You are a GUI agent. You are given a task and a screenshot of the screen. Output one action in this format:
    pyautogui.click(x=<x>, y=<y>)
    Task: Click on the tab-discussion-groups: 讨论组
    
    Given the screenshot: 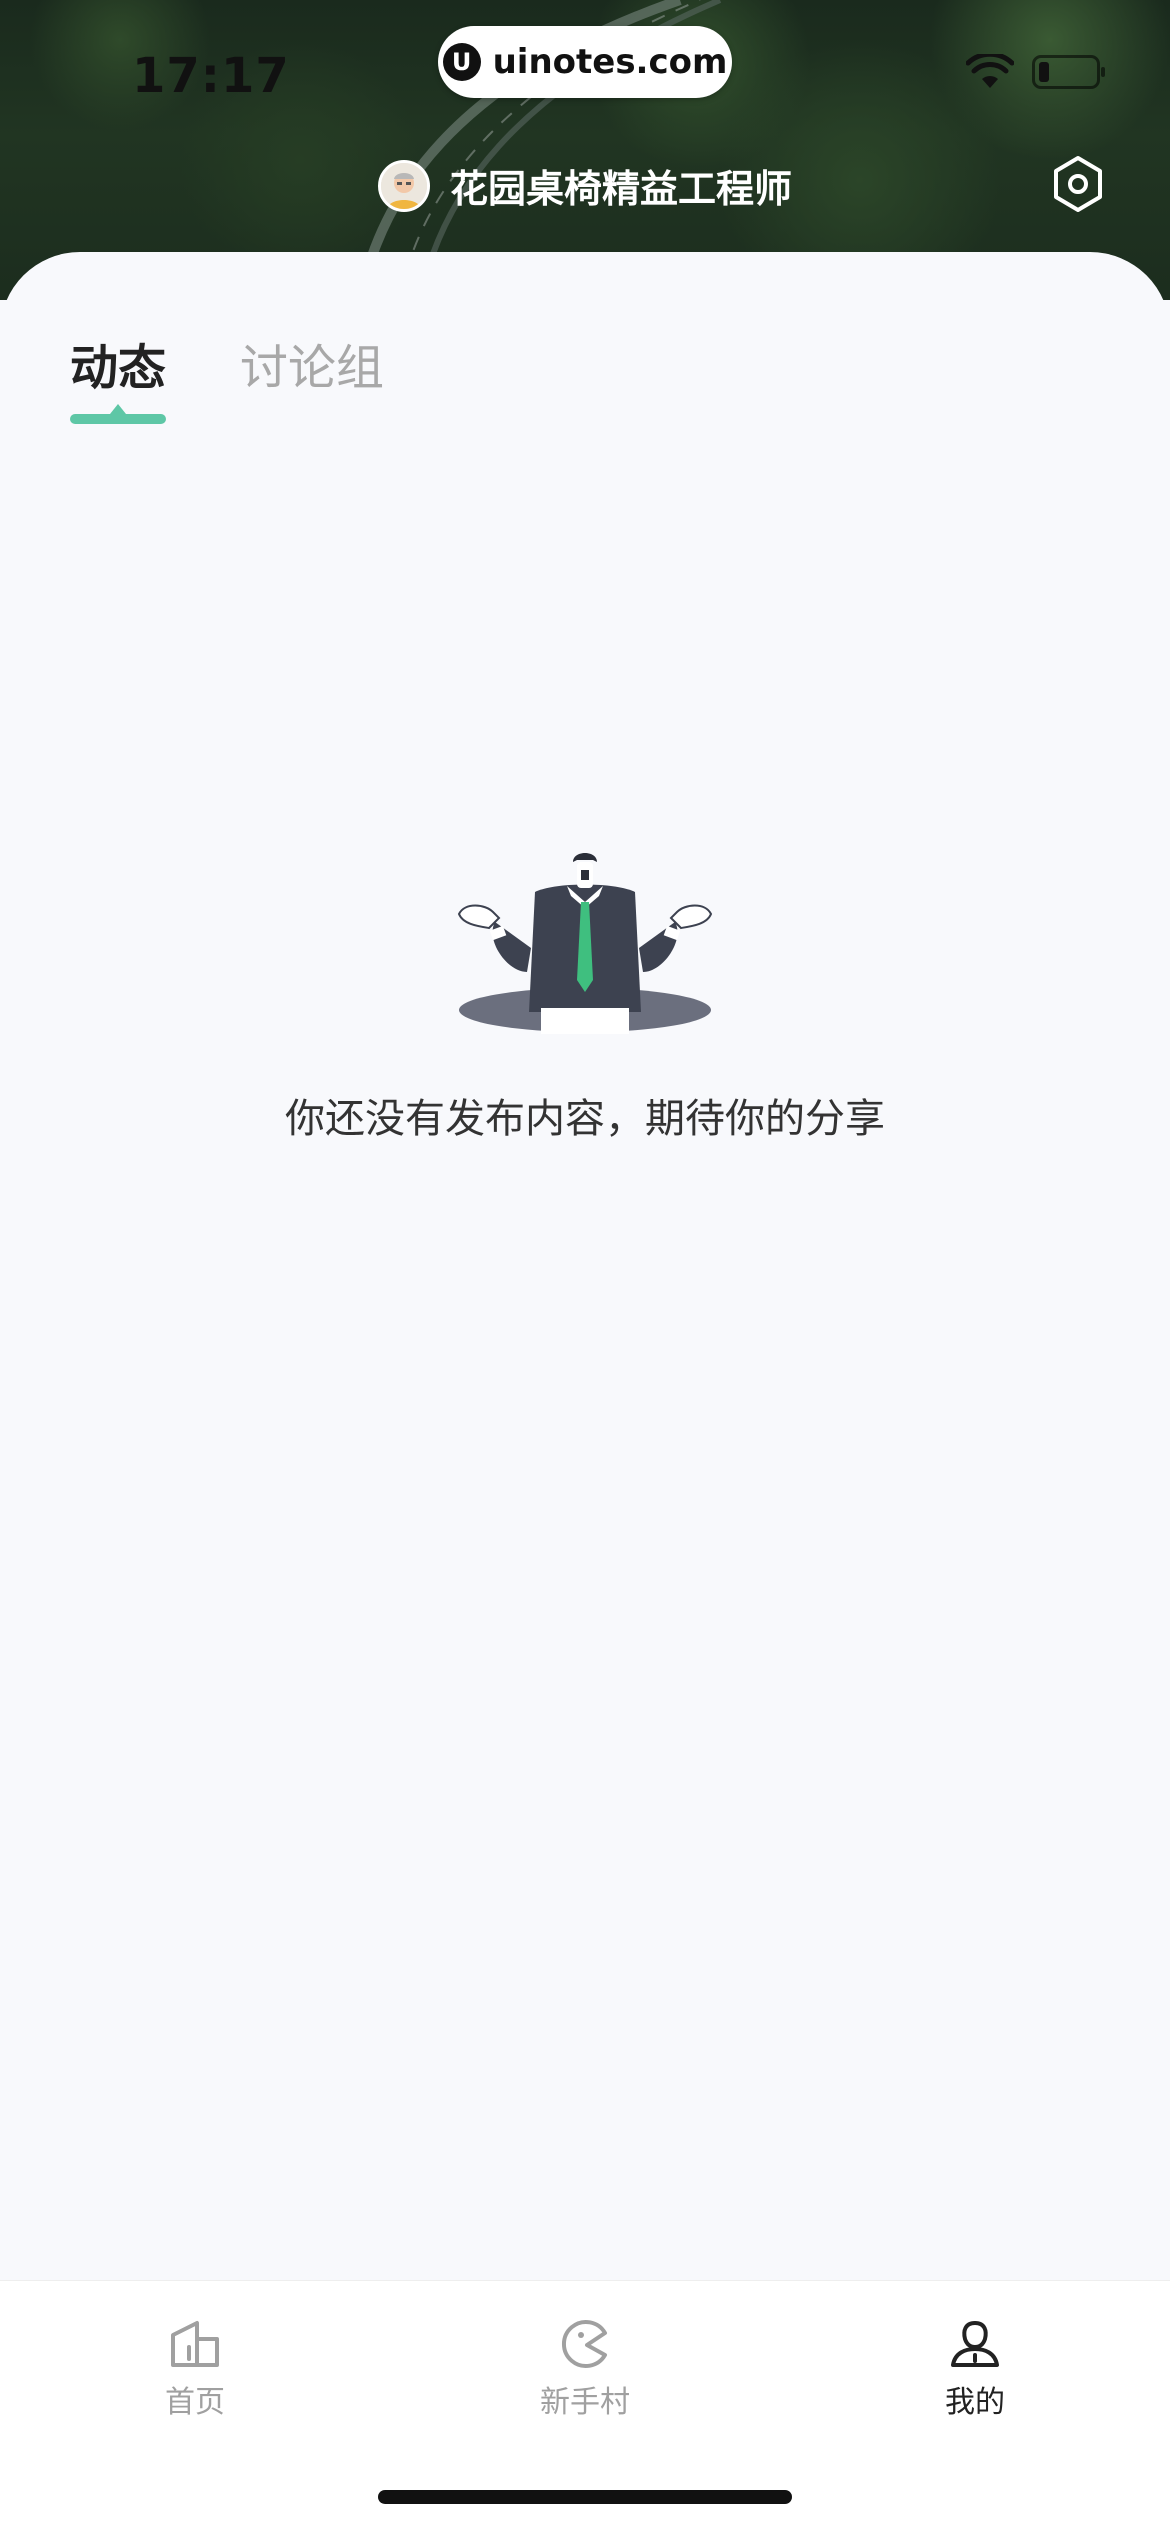 What is the action you would take?
    pyautogui.click(x=312, y=374)
    